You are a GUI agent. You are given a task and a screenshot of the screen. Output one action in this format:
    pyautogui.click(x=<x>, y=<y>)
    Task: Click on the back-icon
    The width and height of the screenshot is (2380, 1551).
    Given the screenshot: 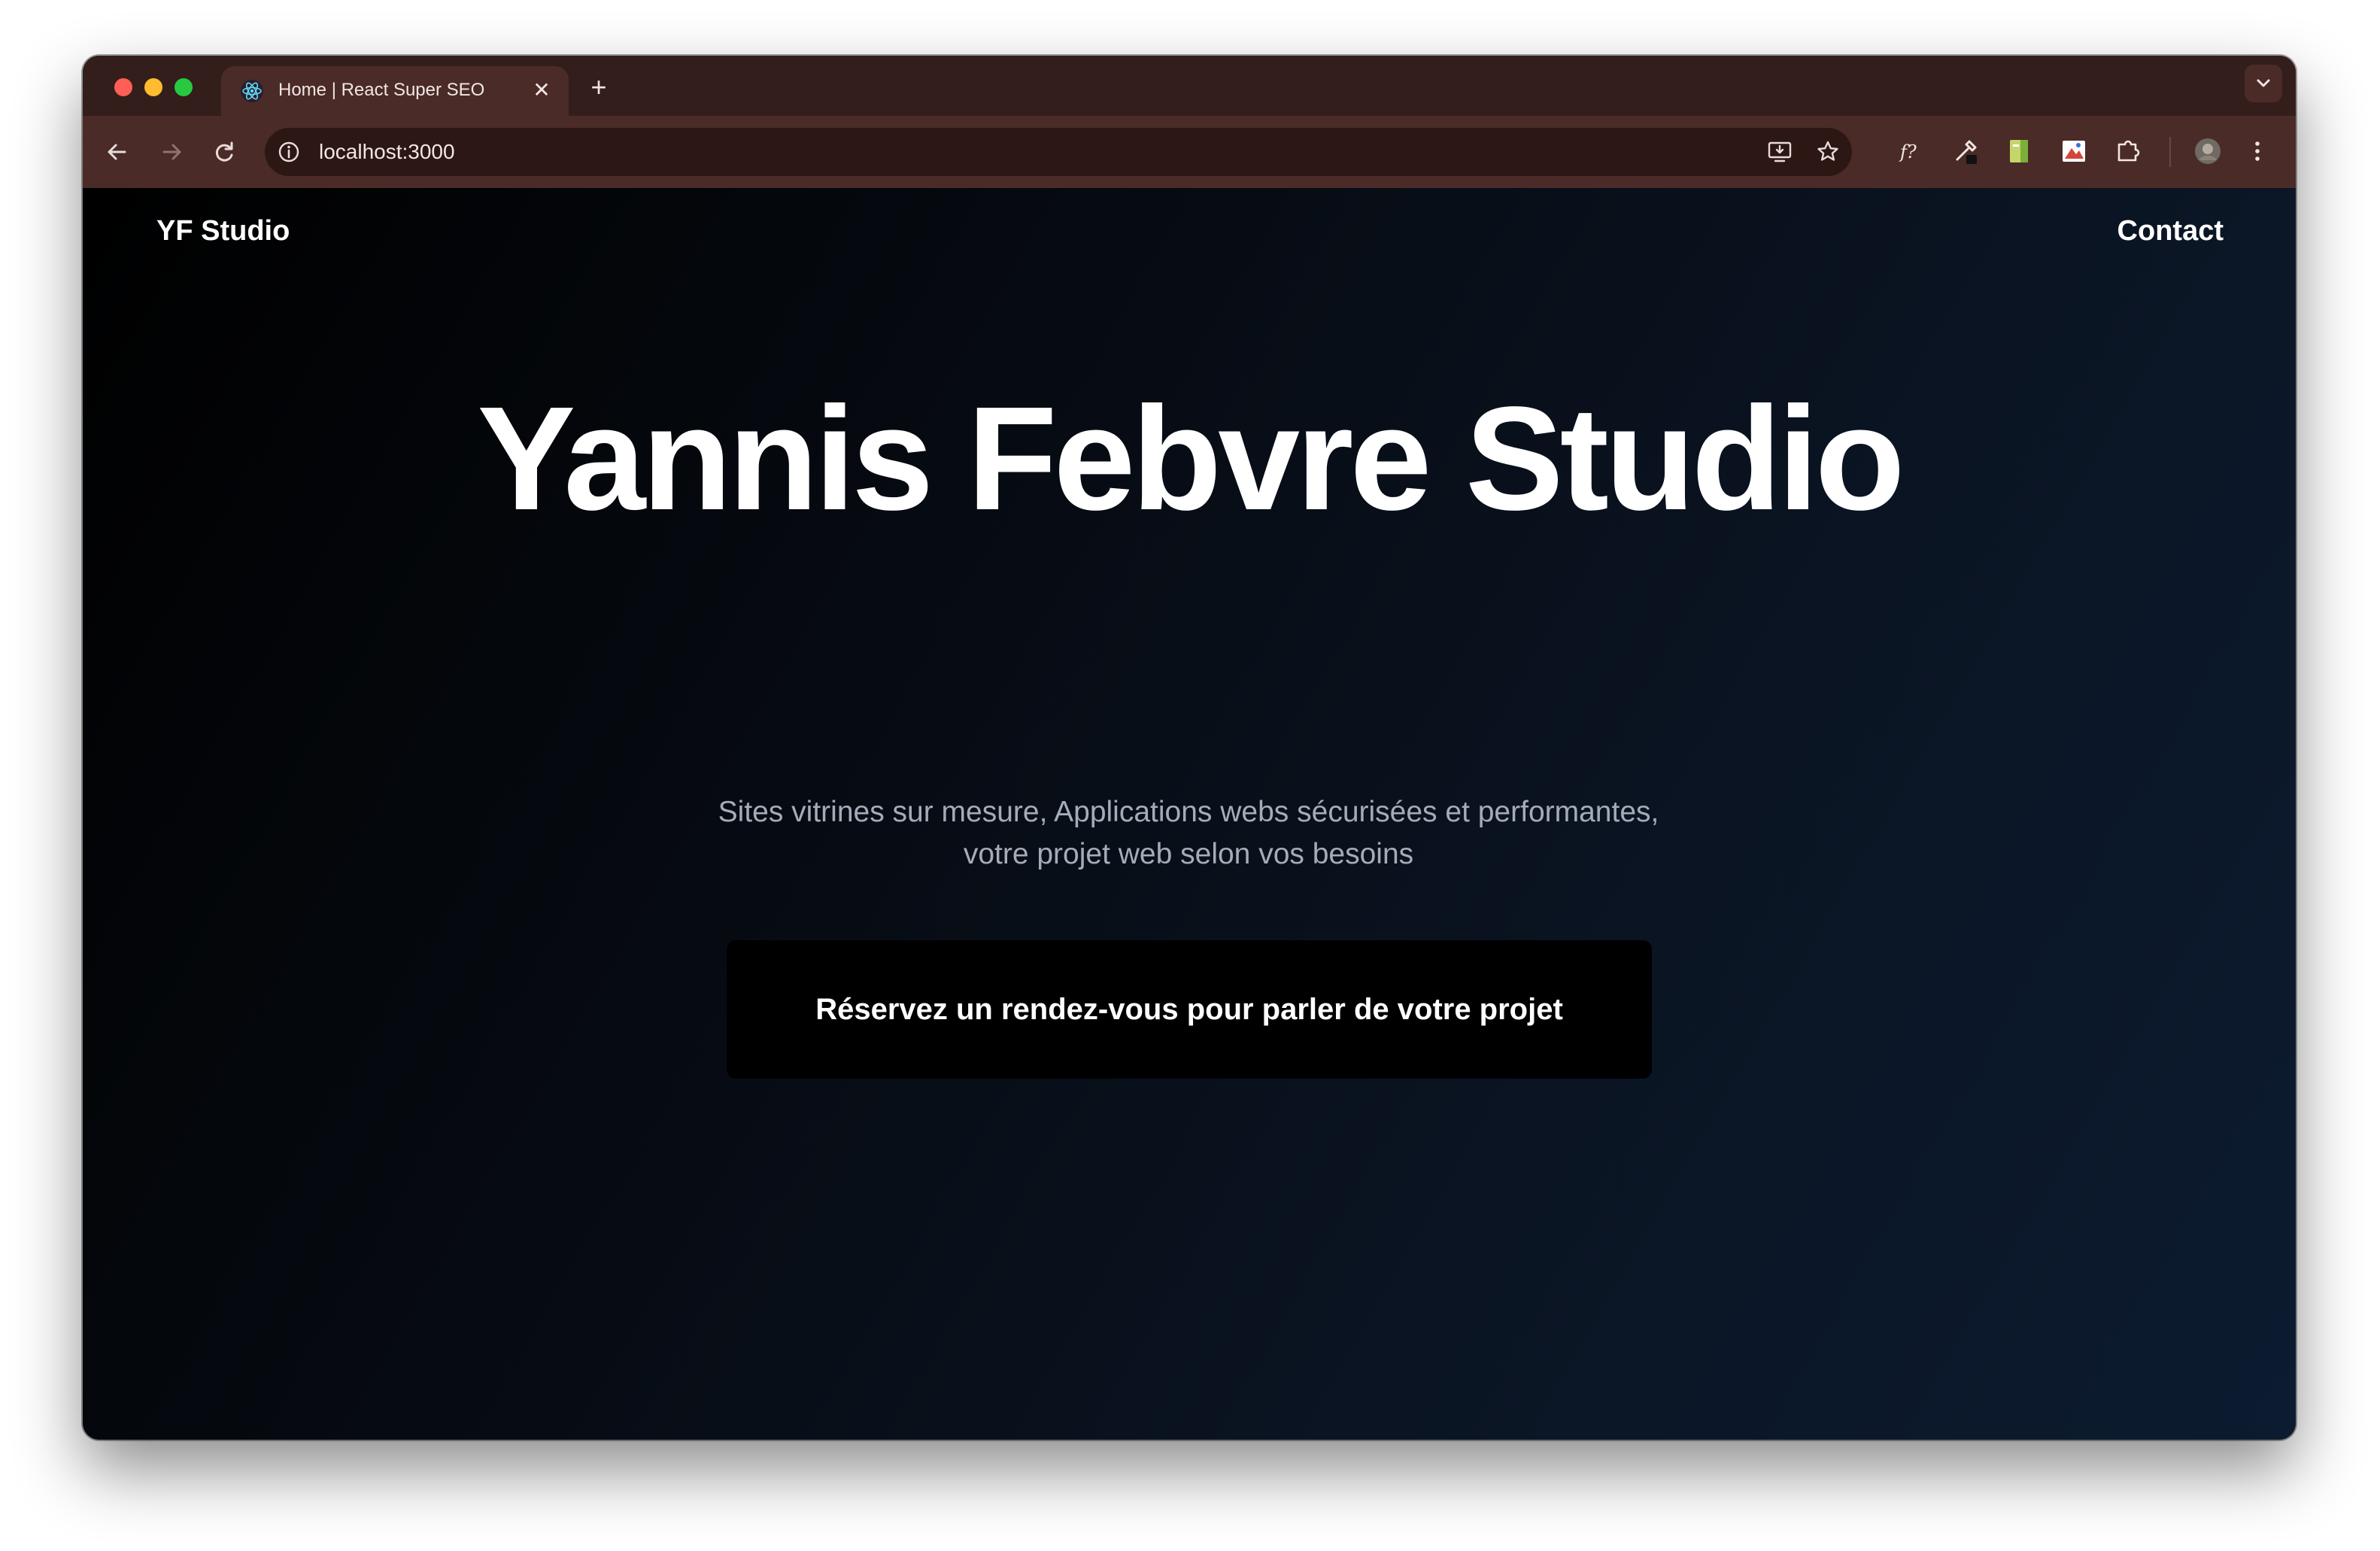 What is the action you would take?
    pyautogui.click(x=117, y=152)
    